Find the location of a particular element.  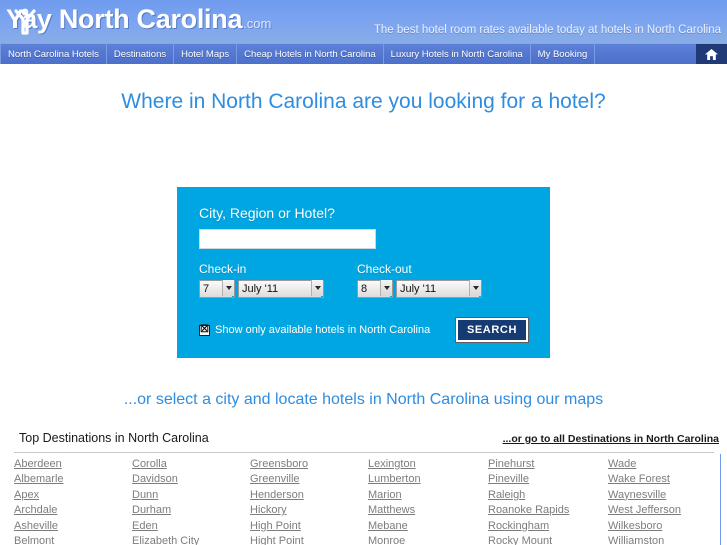

nav-item-label: Hotel Maps is located at coordinates (205, 54).